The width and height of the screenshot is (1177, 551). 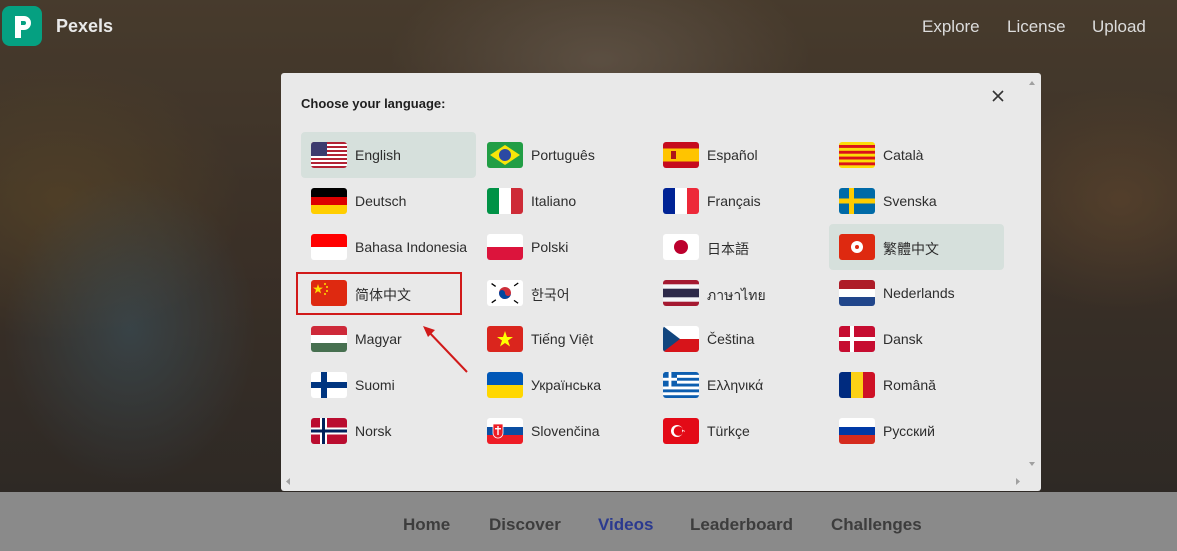 What do you see at coordinates (857, 155) in the screenshot?
I see `cat-flag-icon` at bounding box center [857, 155].